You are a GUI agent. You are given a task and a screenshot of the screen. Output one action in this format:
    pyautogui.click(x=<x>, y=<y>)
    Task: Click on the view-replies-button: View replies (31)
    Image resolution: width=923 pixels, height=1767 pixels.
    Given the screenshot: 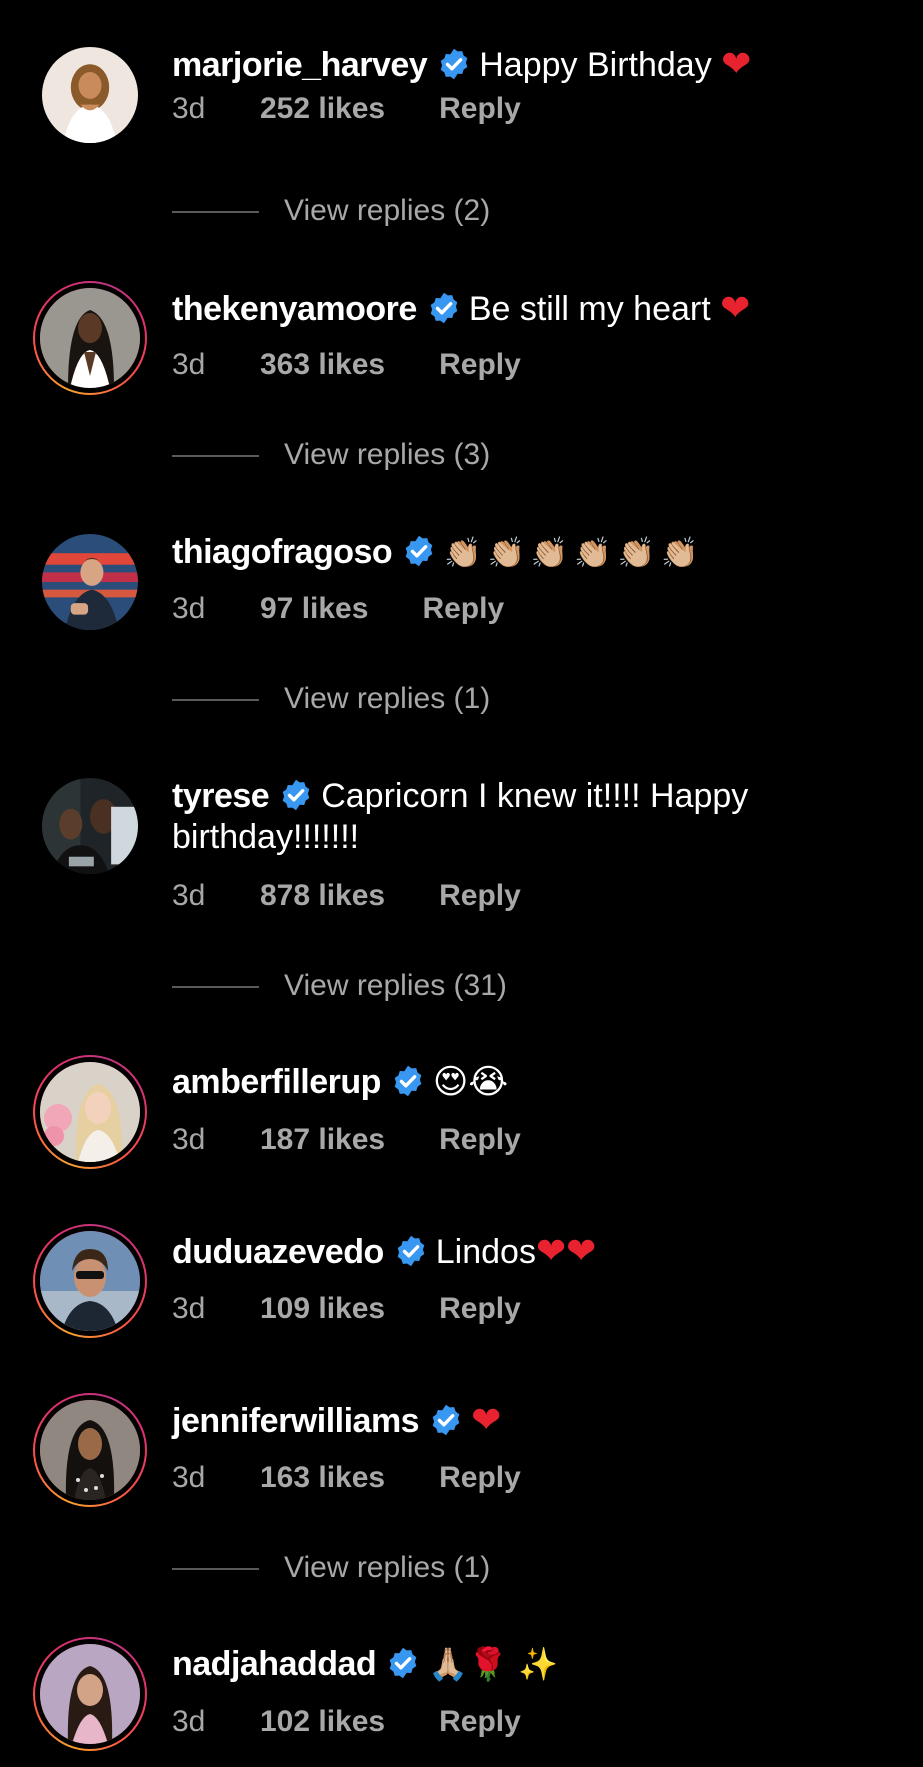 What is the action you would take?
    pyautogui.click(x=339, y=986)
    